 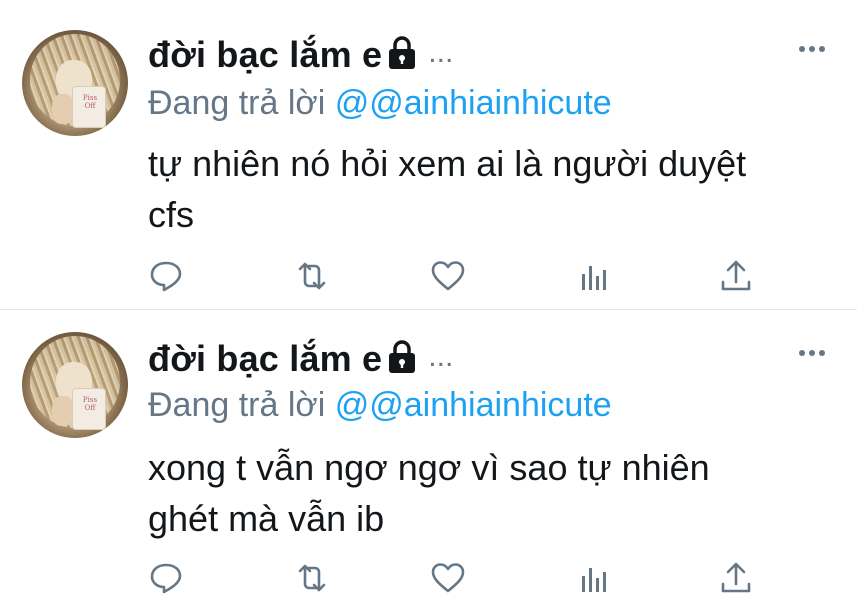 I want to click on tweet-body-line: cfs, so click(x=171, y=214).